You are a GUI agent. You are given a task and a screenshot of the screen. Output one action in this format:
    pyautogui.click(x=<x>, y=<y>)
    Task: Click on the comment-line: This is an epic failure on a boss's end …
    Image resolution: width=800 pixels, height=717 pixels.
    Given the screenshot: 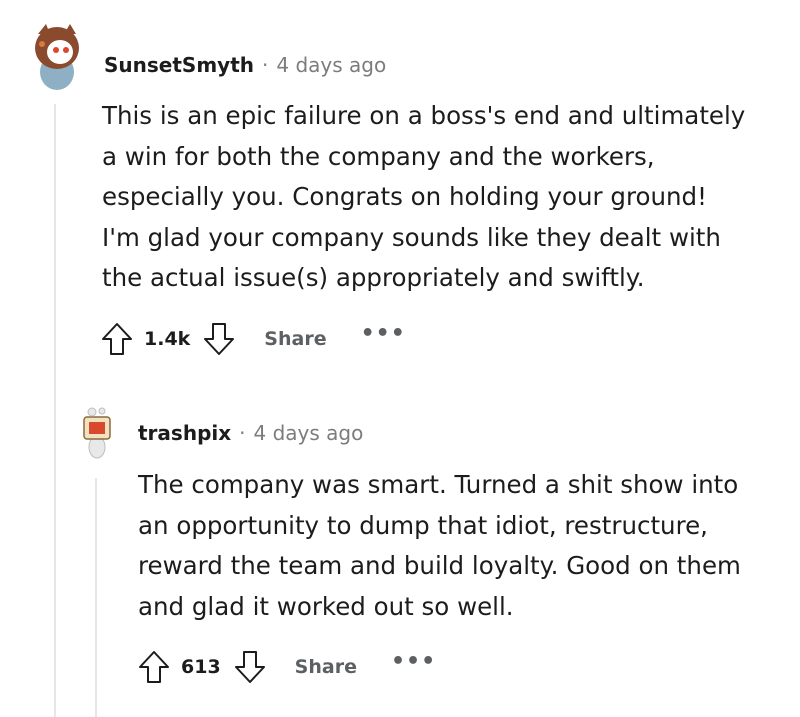 What is the action you would take?
    pyautogui.click(x=424, y=115)
    